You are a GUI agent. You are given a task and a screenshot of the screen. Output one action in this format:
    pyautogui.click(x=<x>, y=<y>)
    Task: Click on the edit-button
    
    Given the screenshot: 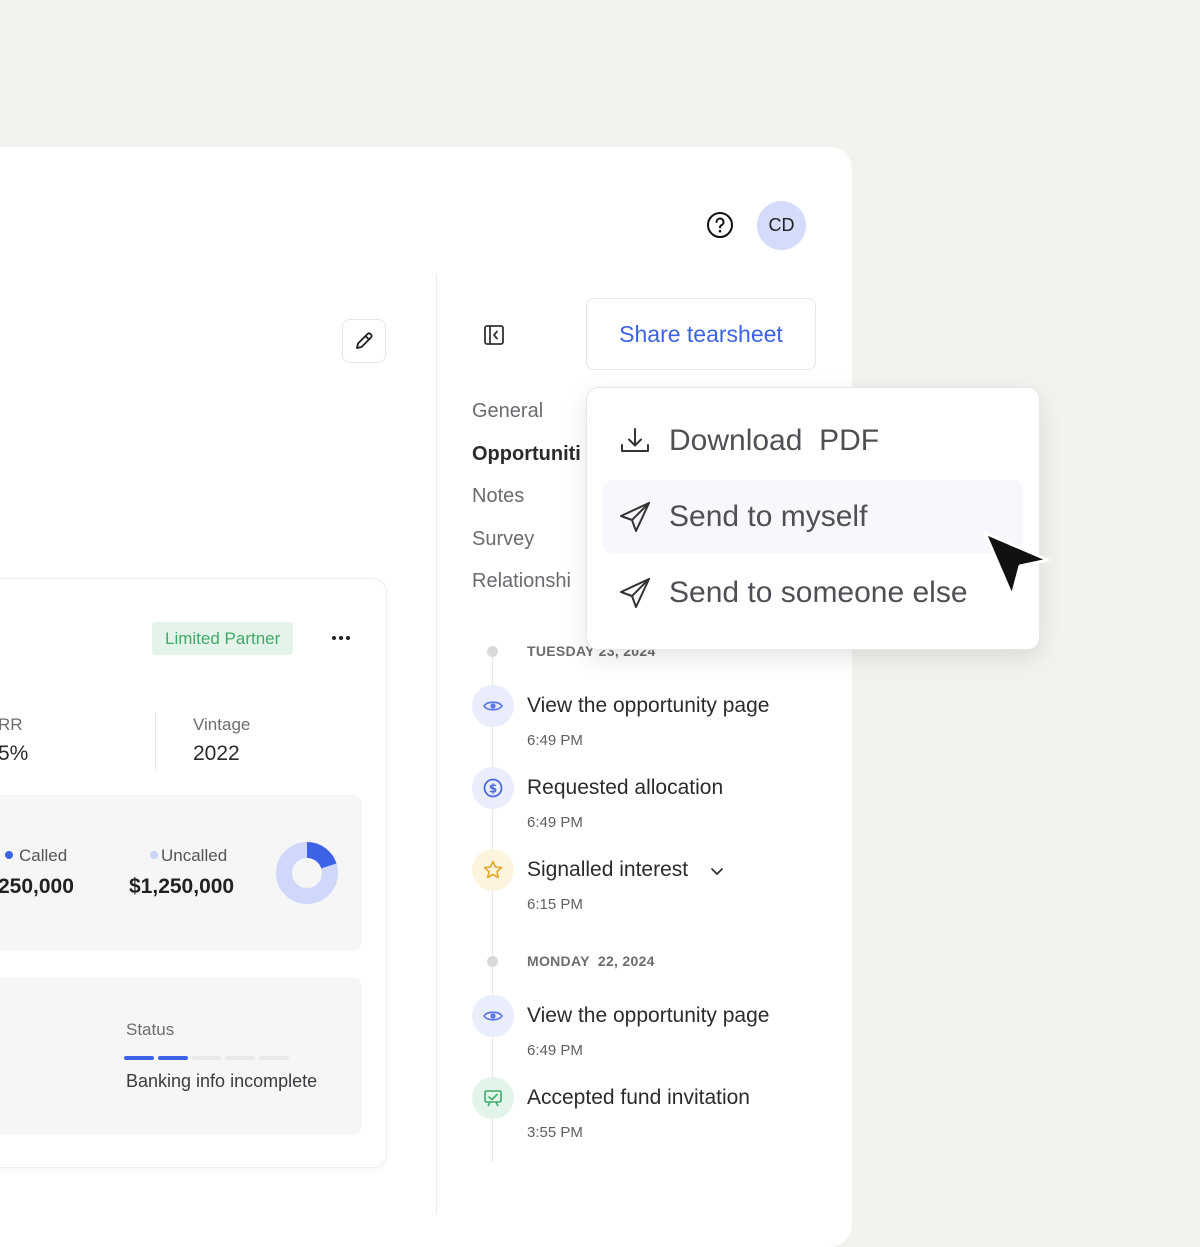 What is the action you would take?
    pyautogui.click(x=364, y=341)
    